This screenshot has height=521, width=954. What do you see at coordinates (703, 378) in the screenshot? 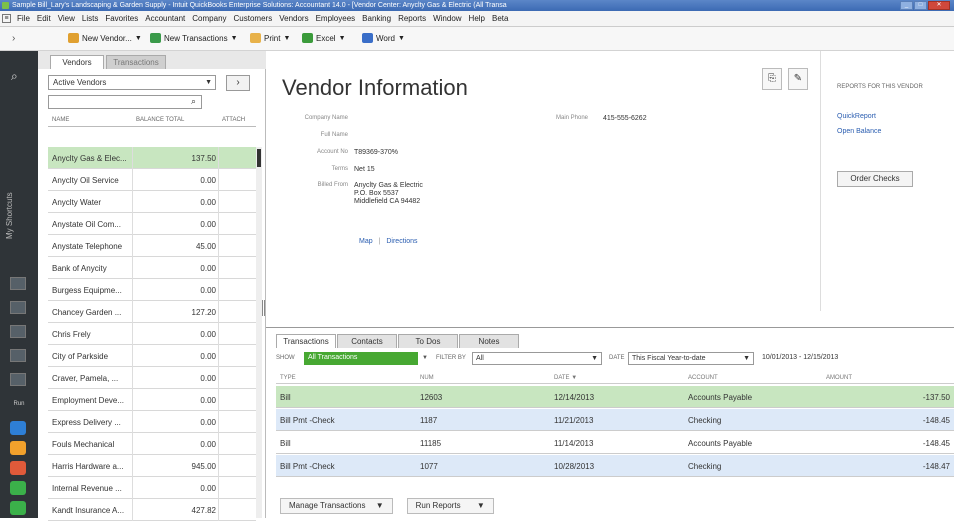
I see `col-account: ACCOUNT` at bounding box center [703, 378].